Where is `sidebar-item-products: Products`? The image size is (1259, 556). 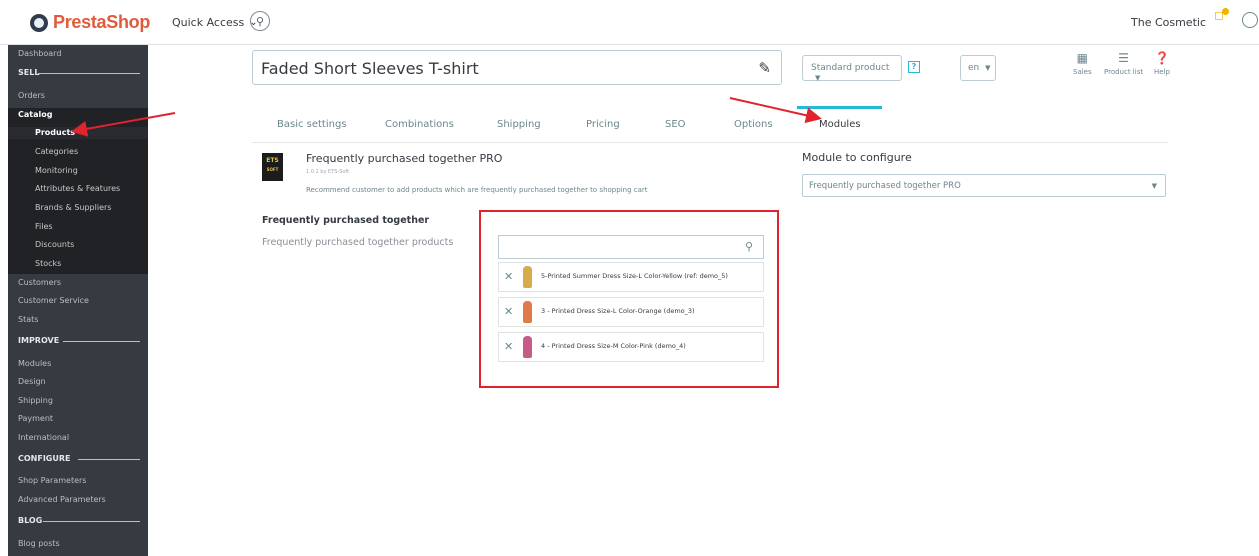 sidebar-item-products: Products is located at coordinates (78, 133).